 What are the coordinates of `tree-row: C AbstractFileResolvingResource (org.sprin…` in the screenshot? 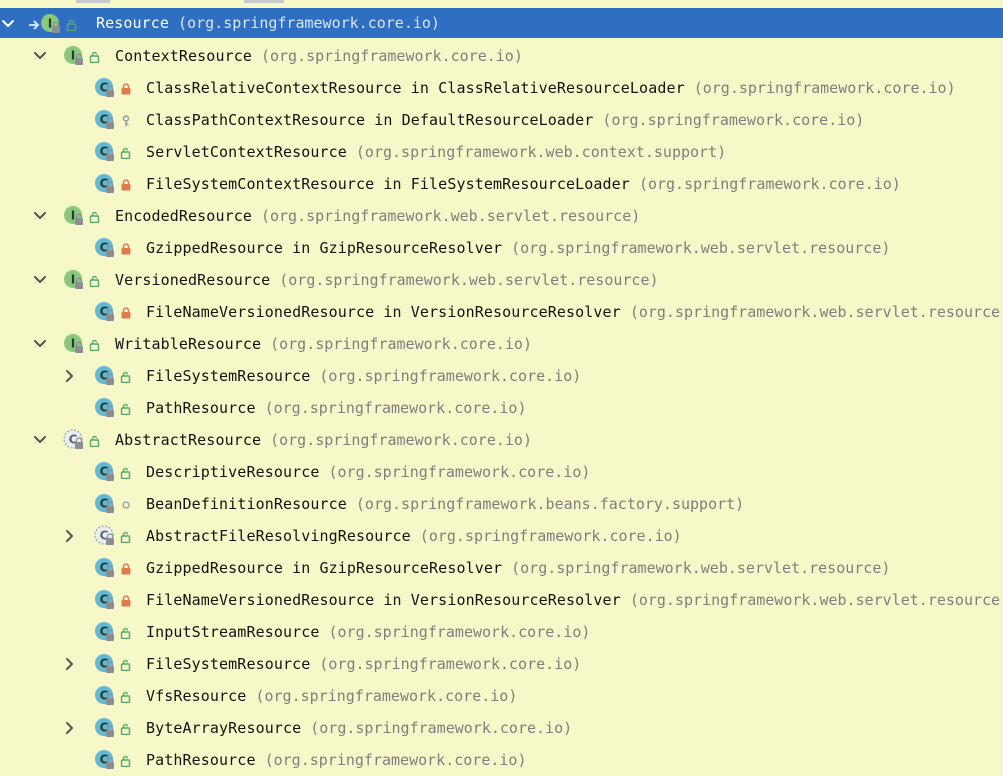 It's located at (501, 536).